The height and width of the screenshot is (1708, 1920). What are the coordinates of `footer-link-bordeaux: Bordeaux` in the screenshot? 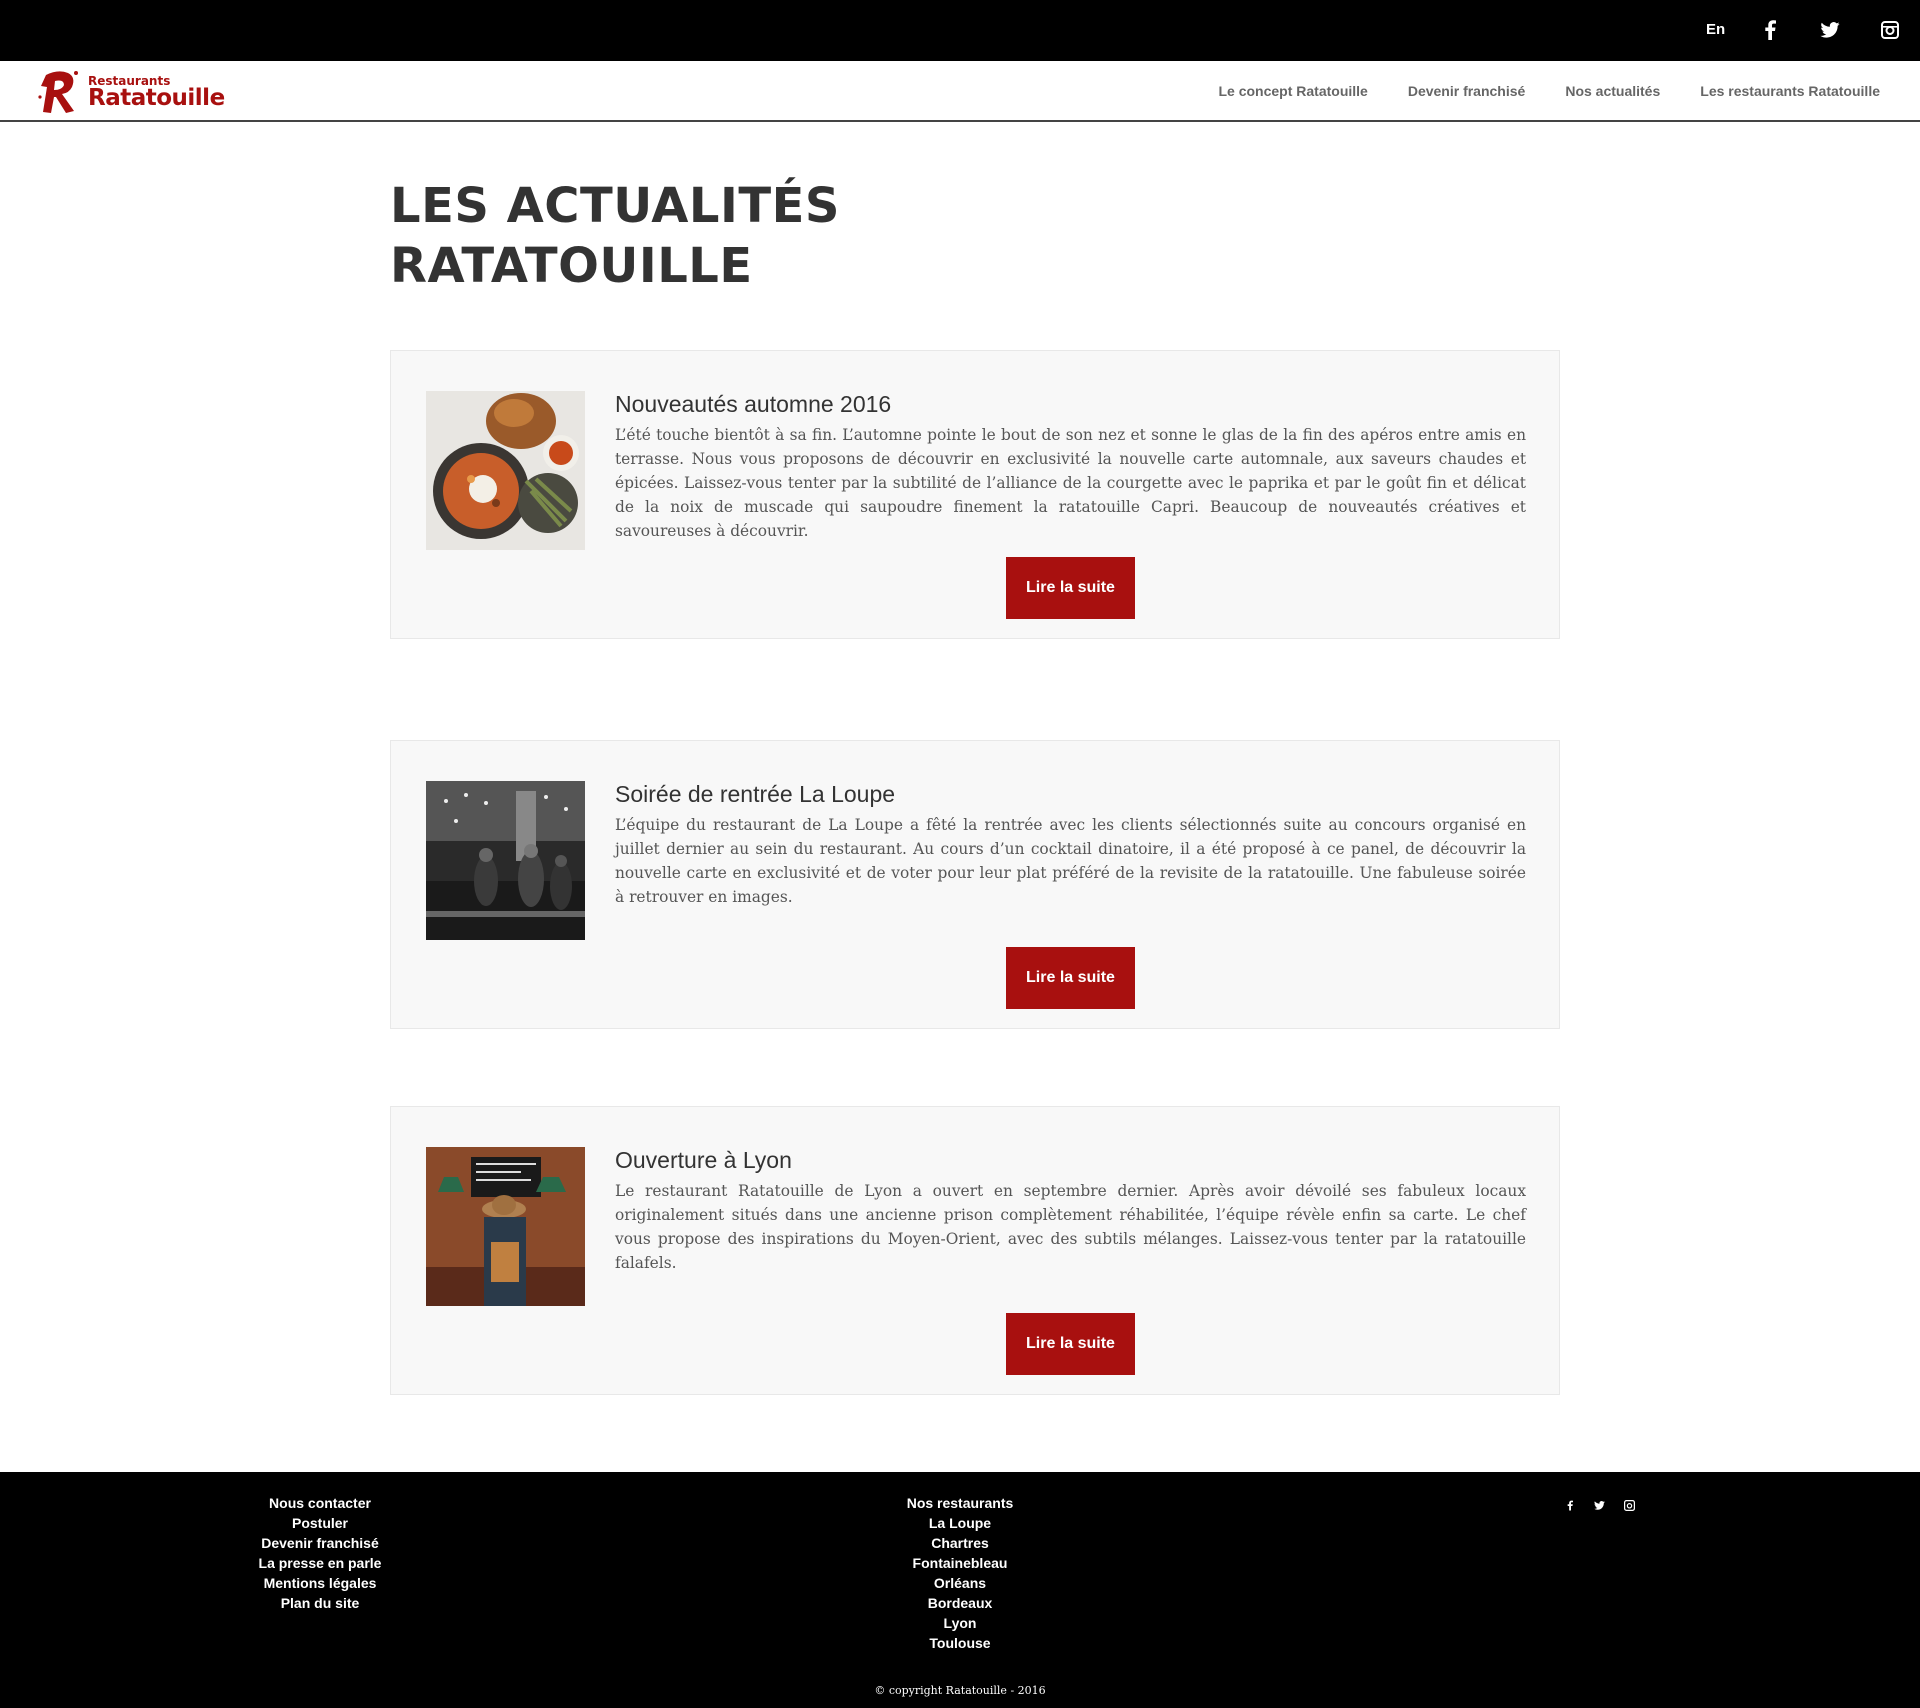 It's located at (960, 1603).